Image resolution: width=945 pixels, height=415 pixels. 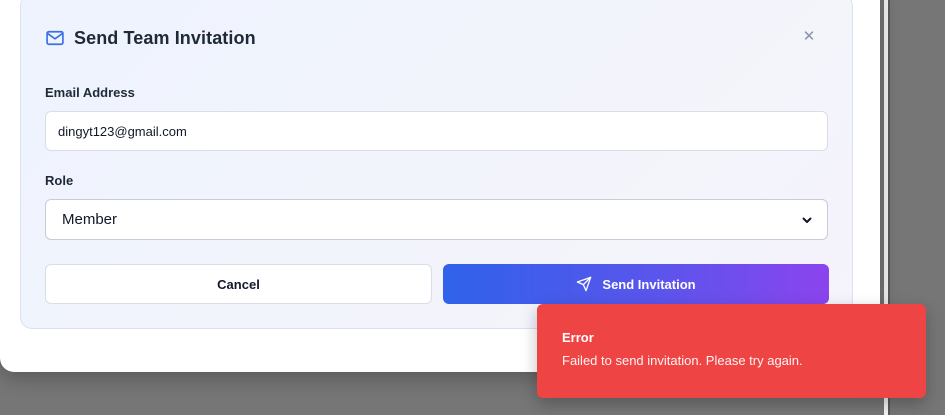 I want to click on dialog-title: Send Team Invitation, so click(x=165, y=37).